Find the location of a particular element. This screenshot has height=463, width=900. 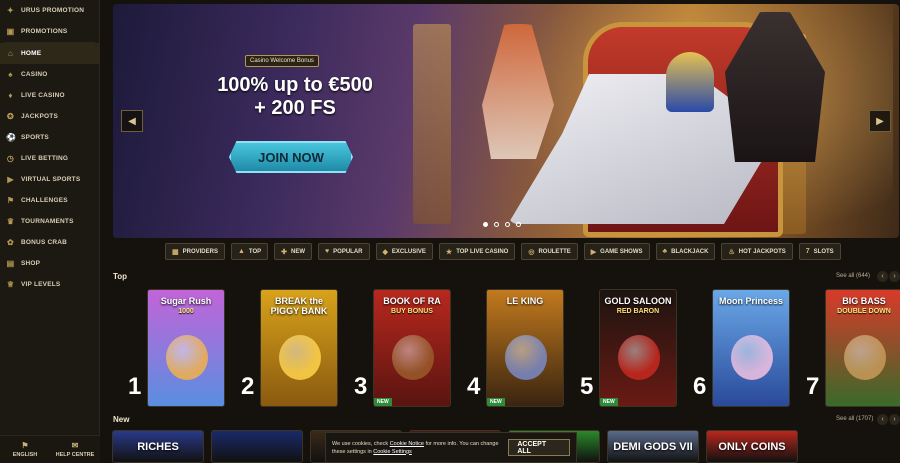

sidebar-item-label: URUS PROMOTION is located at coordinates (53, 10).